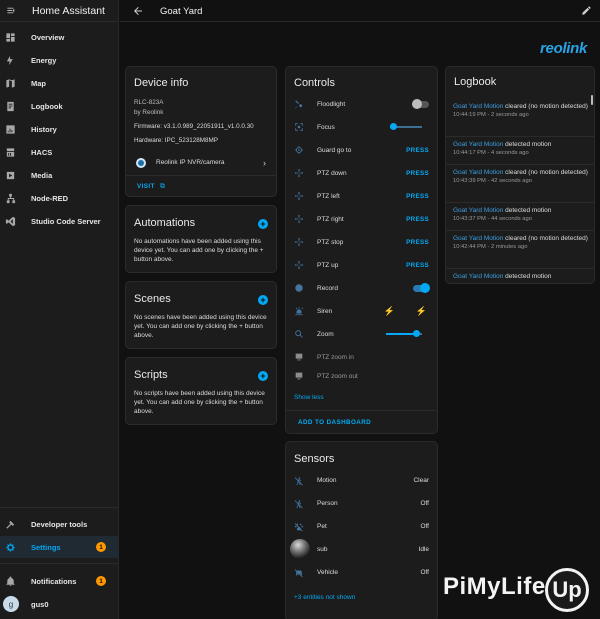 This screenshot has width=600, height=619. I want to click on add-automation-button: +, so click(263, 224).